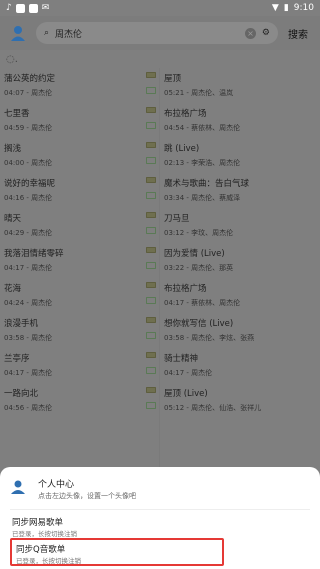 This screenshot has height=569, width=320. Describe the element at coordinates (182, 149) in the screenshot. I see `song-title: 跳 (Live)` at that location.